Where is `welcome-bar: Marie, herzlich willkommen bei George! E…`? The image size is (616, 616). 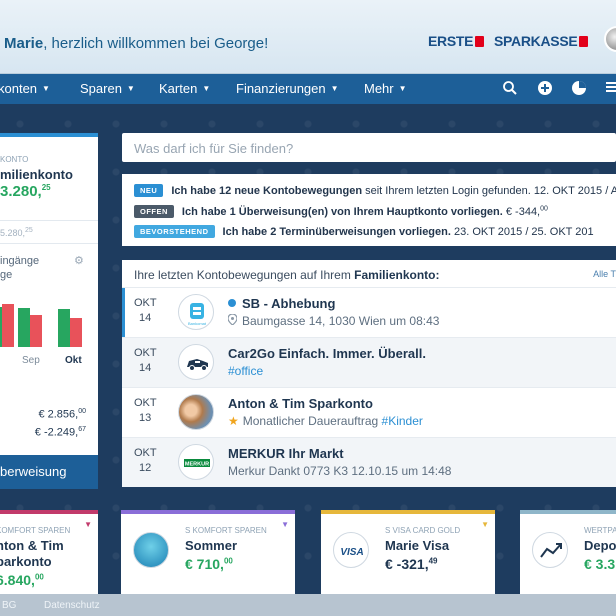
welcome-bar: Marie, herzlich willkommen bei George! E… is located at coordinates (308, 37).